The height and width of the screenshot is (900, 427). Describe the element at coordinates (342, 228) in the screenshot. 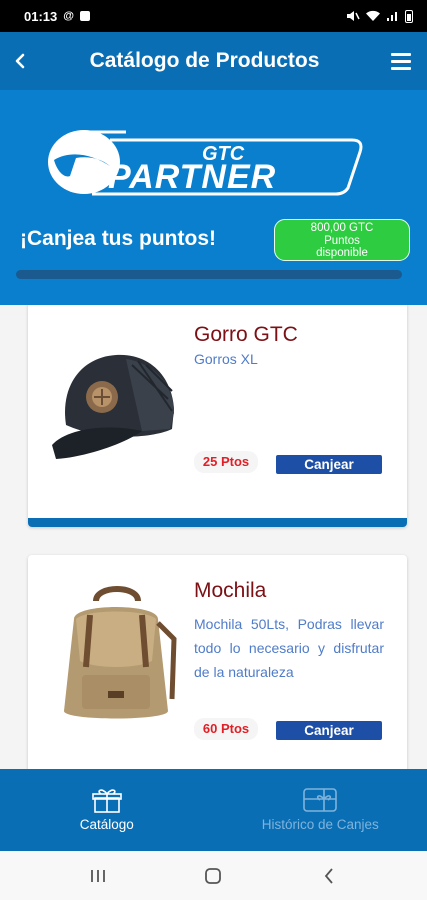

I see `points-amount: 800,00 GTC` at that location.